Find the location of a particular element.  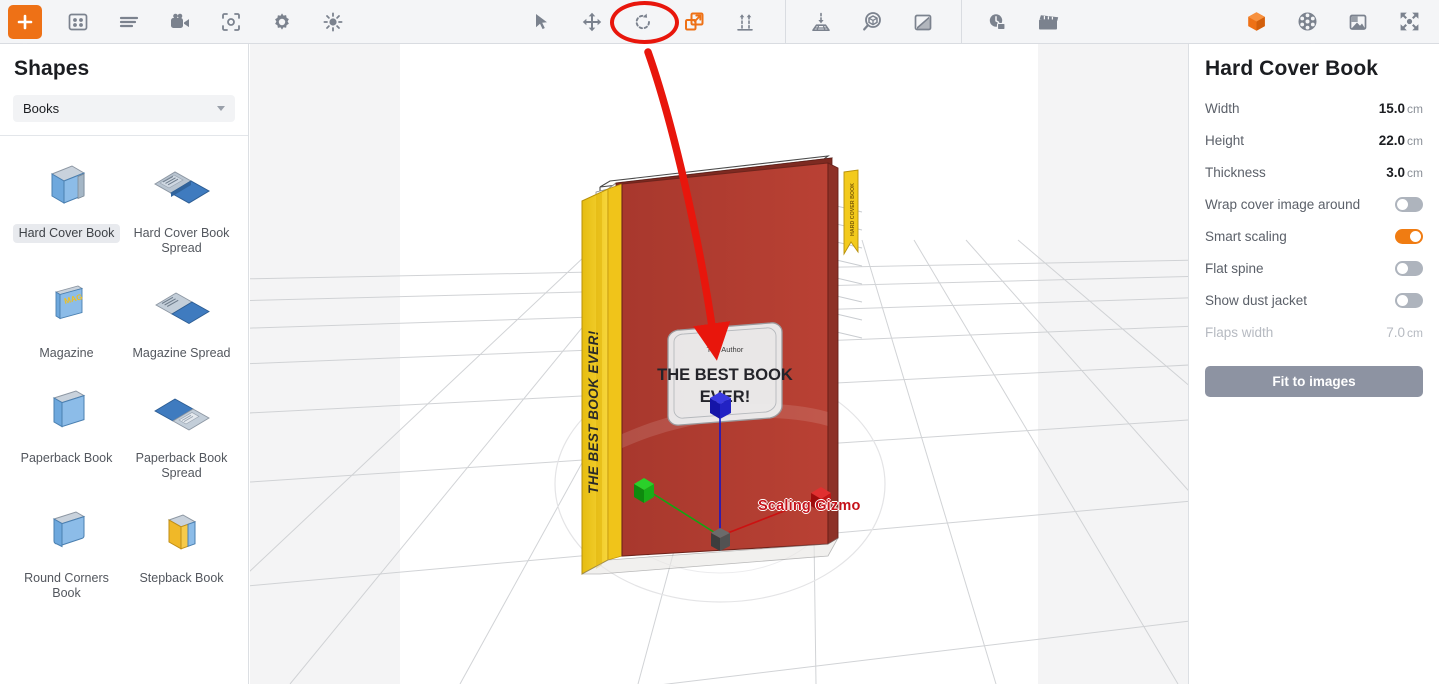

focus-frame-icon is located at coordinates (231, 22).